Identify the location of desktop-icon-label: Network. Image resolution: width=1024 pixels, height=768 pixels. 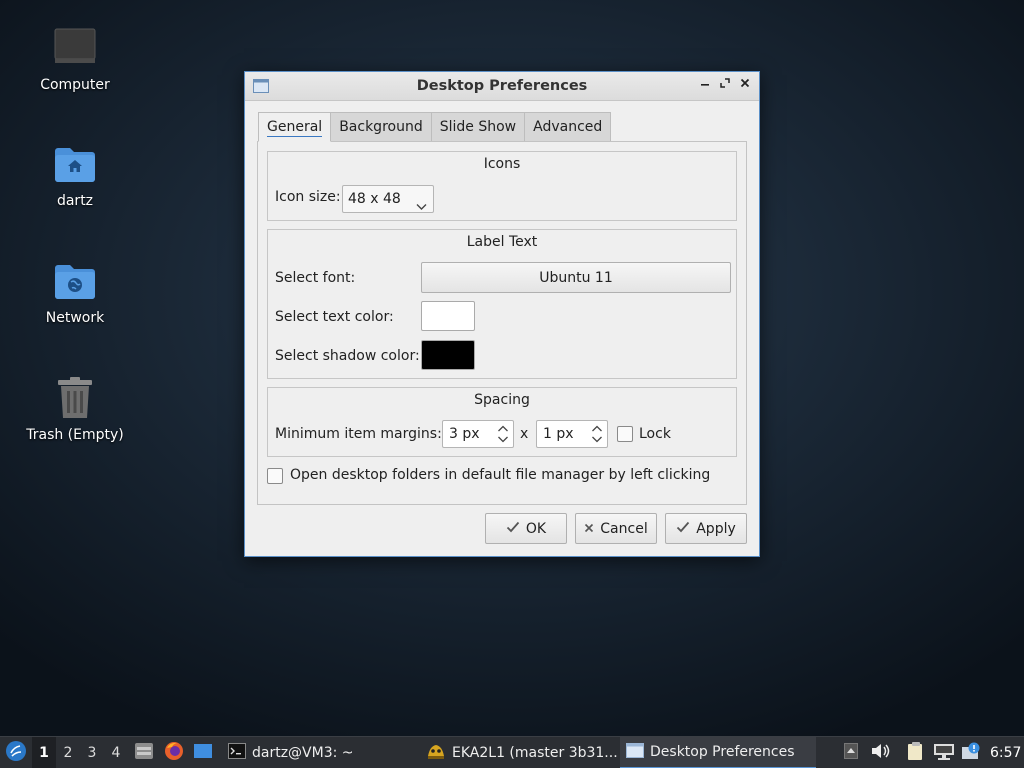
(75, 318).